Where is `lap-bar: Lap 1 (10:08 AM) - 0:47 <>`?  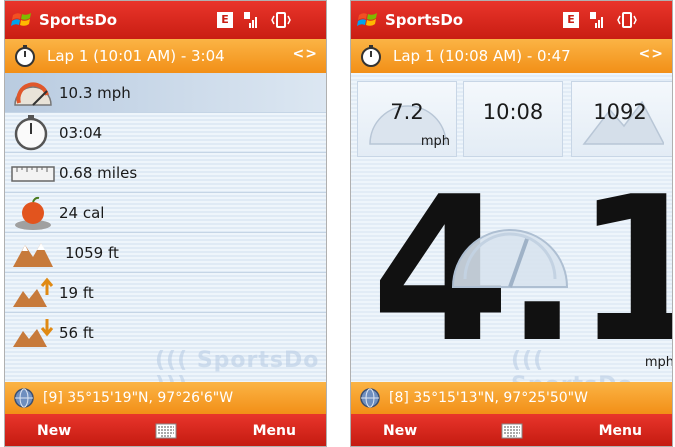 lap-bar: Lap 1 (10:08 AM) - 0:47 <> is located at coordinates (511, 56).